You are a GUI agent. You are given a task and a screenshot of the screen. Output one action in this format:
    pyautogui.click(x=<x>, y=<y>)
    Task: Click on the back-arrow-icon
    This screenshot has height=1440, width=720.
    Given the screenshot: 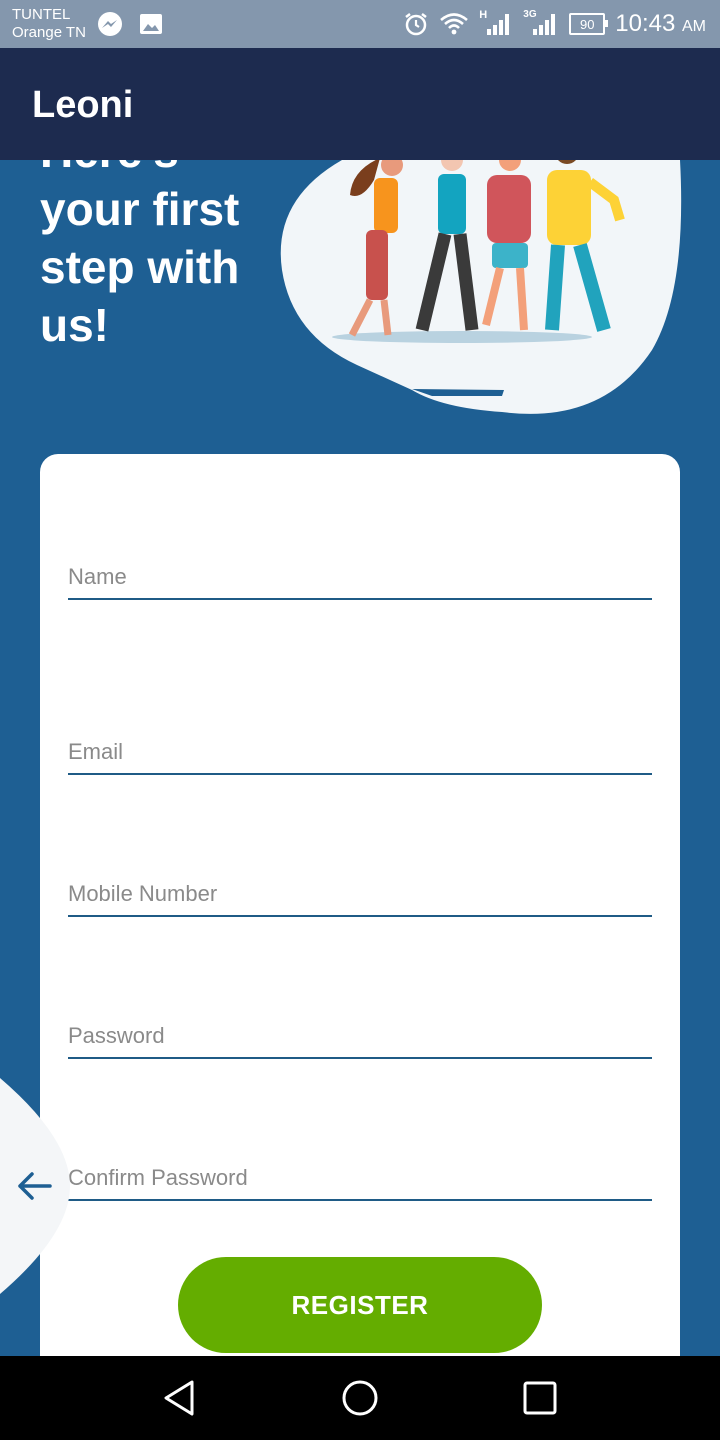 What is the action you would take?
    pyautogui.click(x=34, y=1186)
    